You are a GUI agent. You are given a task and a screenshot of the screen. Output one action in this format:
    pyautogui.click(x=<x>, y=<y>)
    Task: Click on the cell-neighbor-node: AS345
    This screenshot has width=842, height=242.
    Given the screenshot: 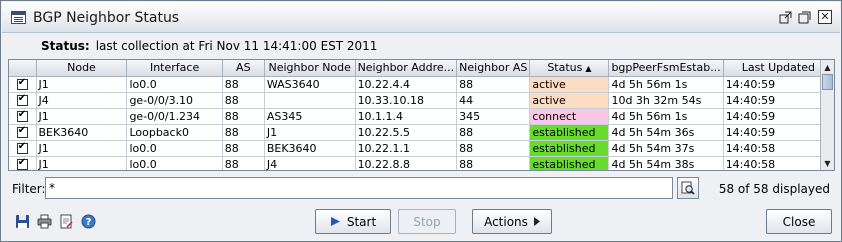 What is the action you would take?
    pyautogui.click(x=310, y=116)
    